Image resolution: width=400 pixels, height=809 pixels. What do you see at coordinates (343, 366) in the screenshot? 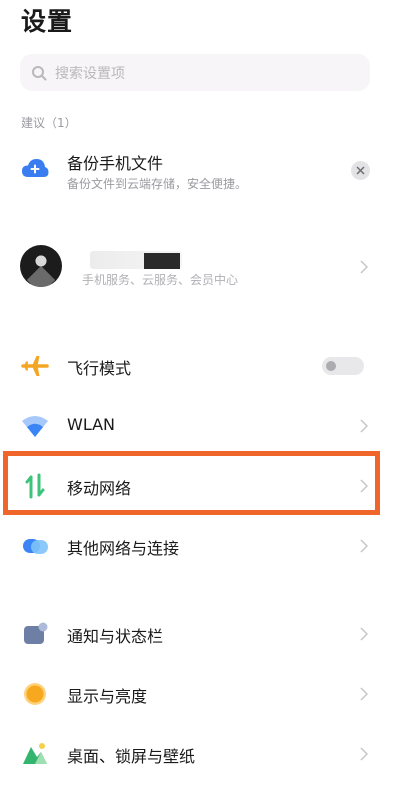
I see `airplane-mode-toggle` at bounding box center [343, 366].